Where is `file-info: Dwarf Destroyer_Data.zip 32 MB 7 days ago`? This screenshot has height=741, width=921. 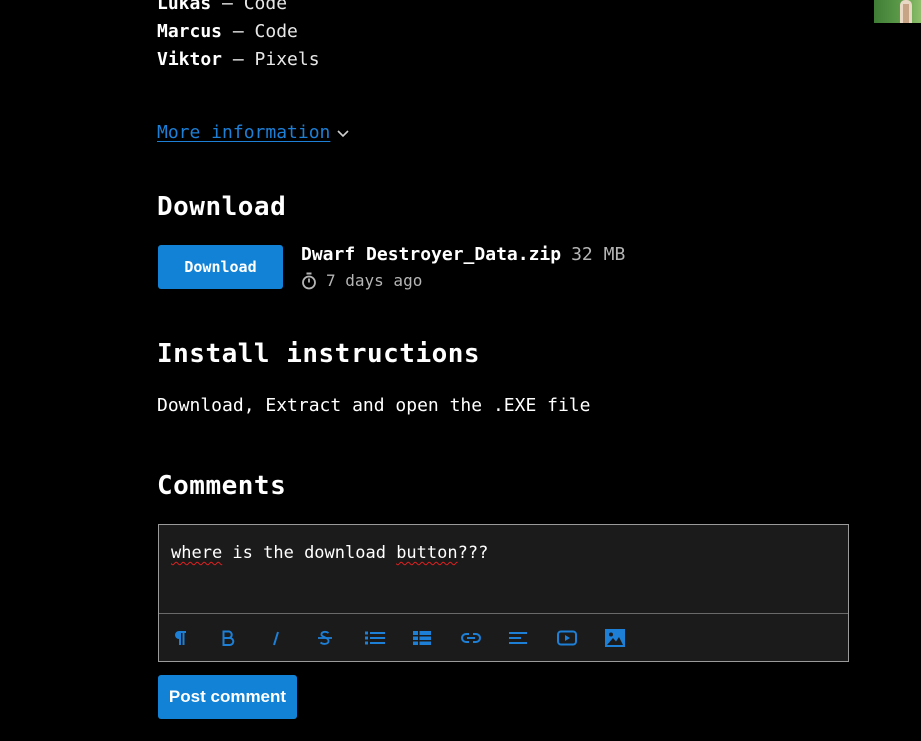 file-info: Dwarf Destroyer_Data.zip 32 MB 7 days ago is located at coordinates (463, 267).